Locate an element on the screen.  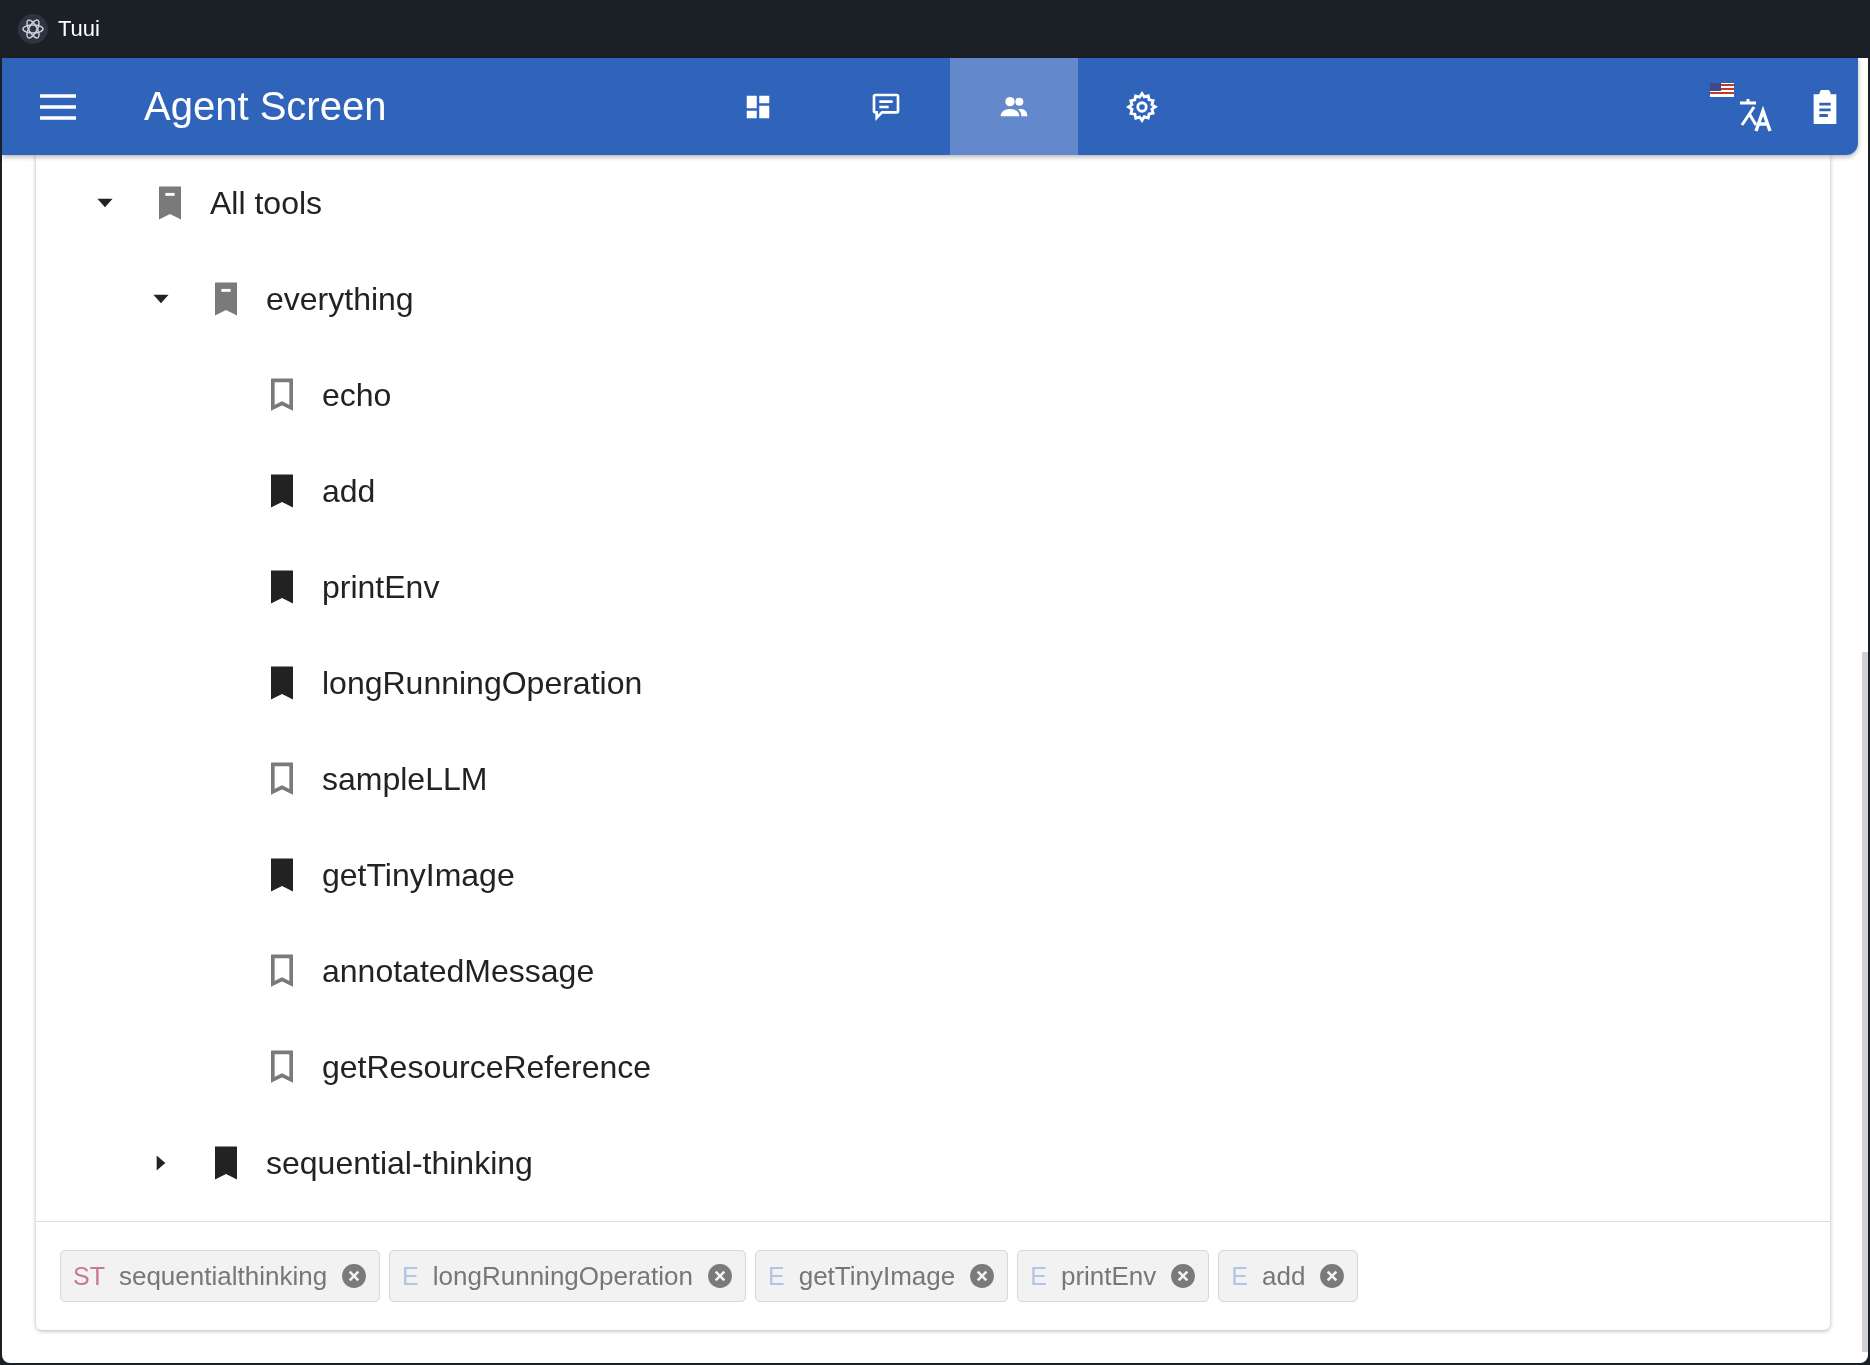
tool-chip: E longRunningOperation is located at coordinates (567, 1276).